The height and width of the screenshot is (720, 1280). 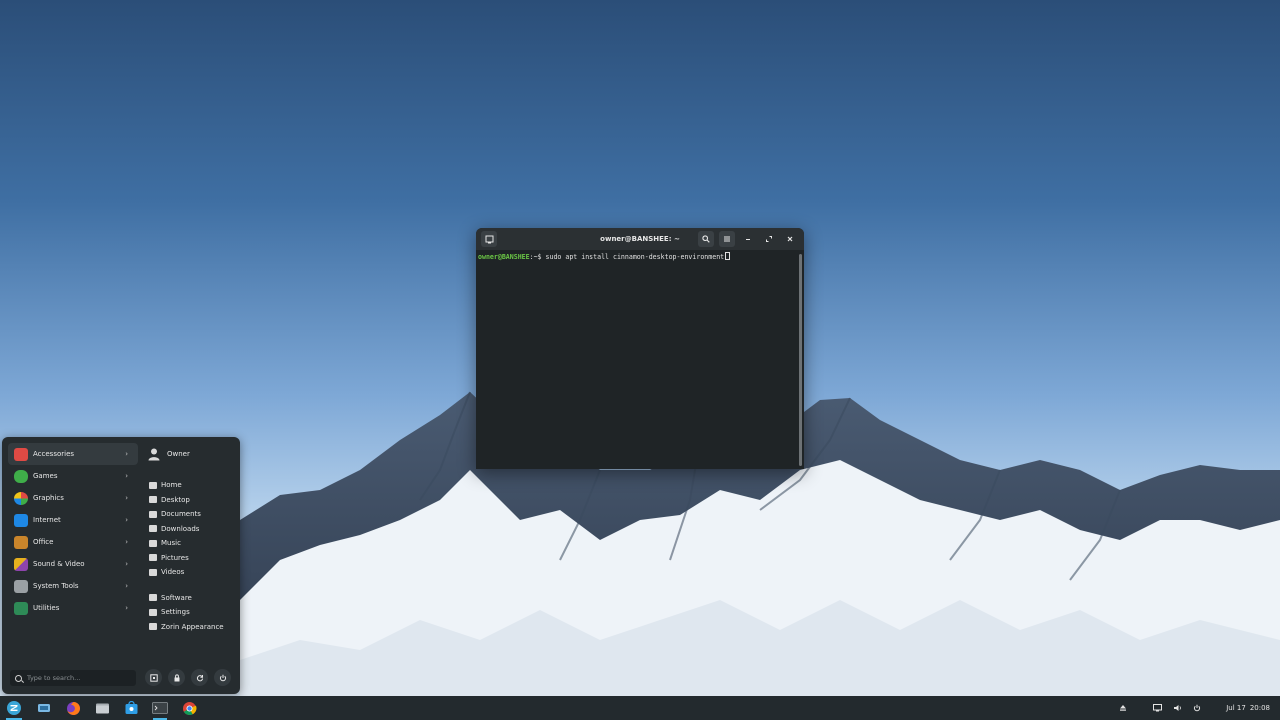 What do you see at coordinates (800, 360) in the screenshot?
I see `terminal-scrollbar` at bounding box center [800, 360].